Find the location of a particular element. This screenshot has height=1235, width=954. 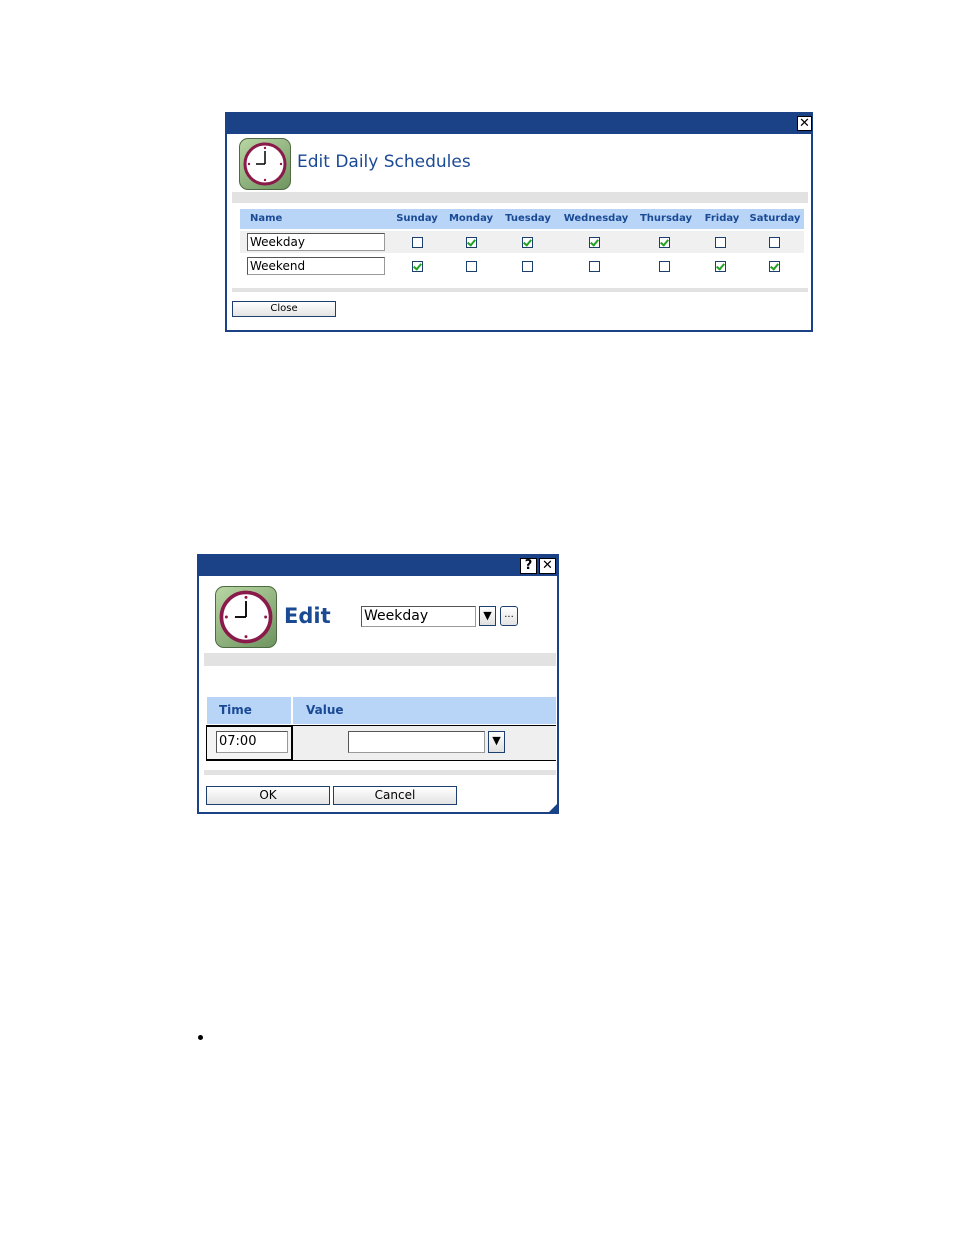

title-bar: ✕ is located at coordinates (519, 124).